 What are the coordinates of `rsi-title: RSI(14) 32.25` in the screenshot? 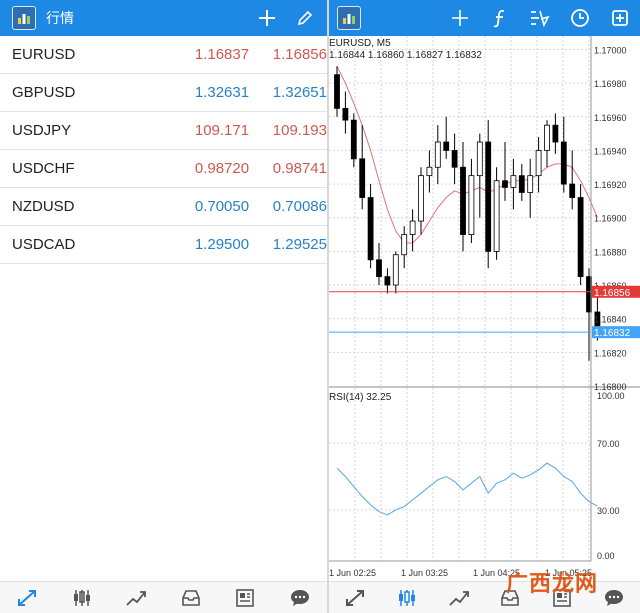 It's located at (360, 397).